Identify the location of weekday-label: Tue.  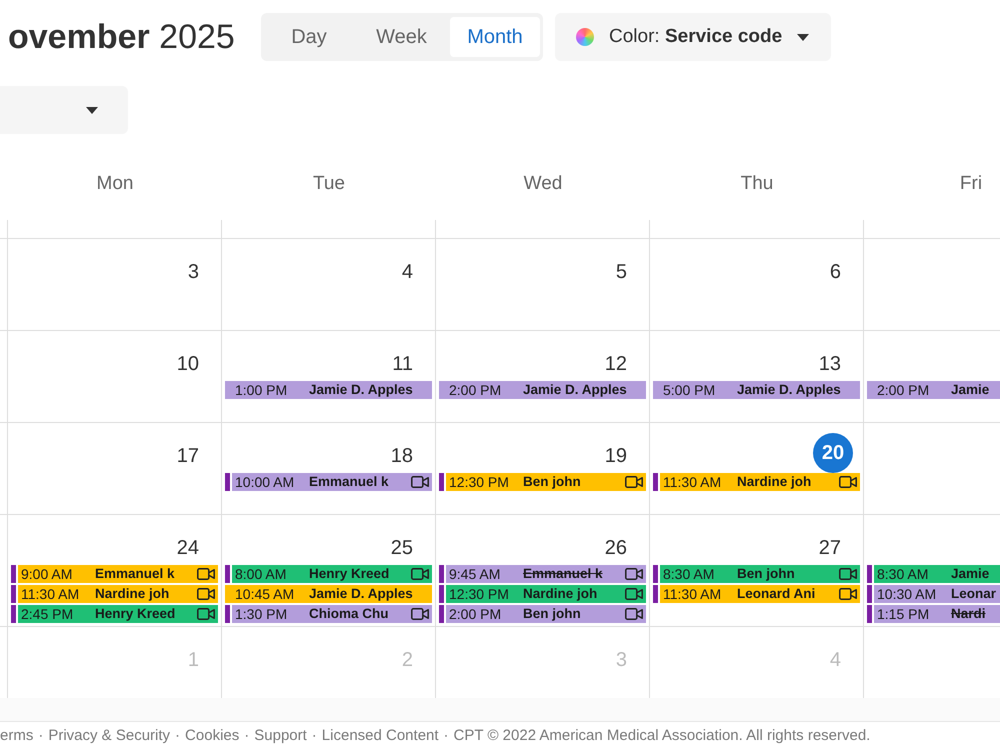
(329, 183).